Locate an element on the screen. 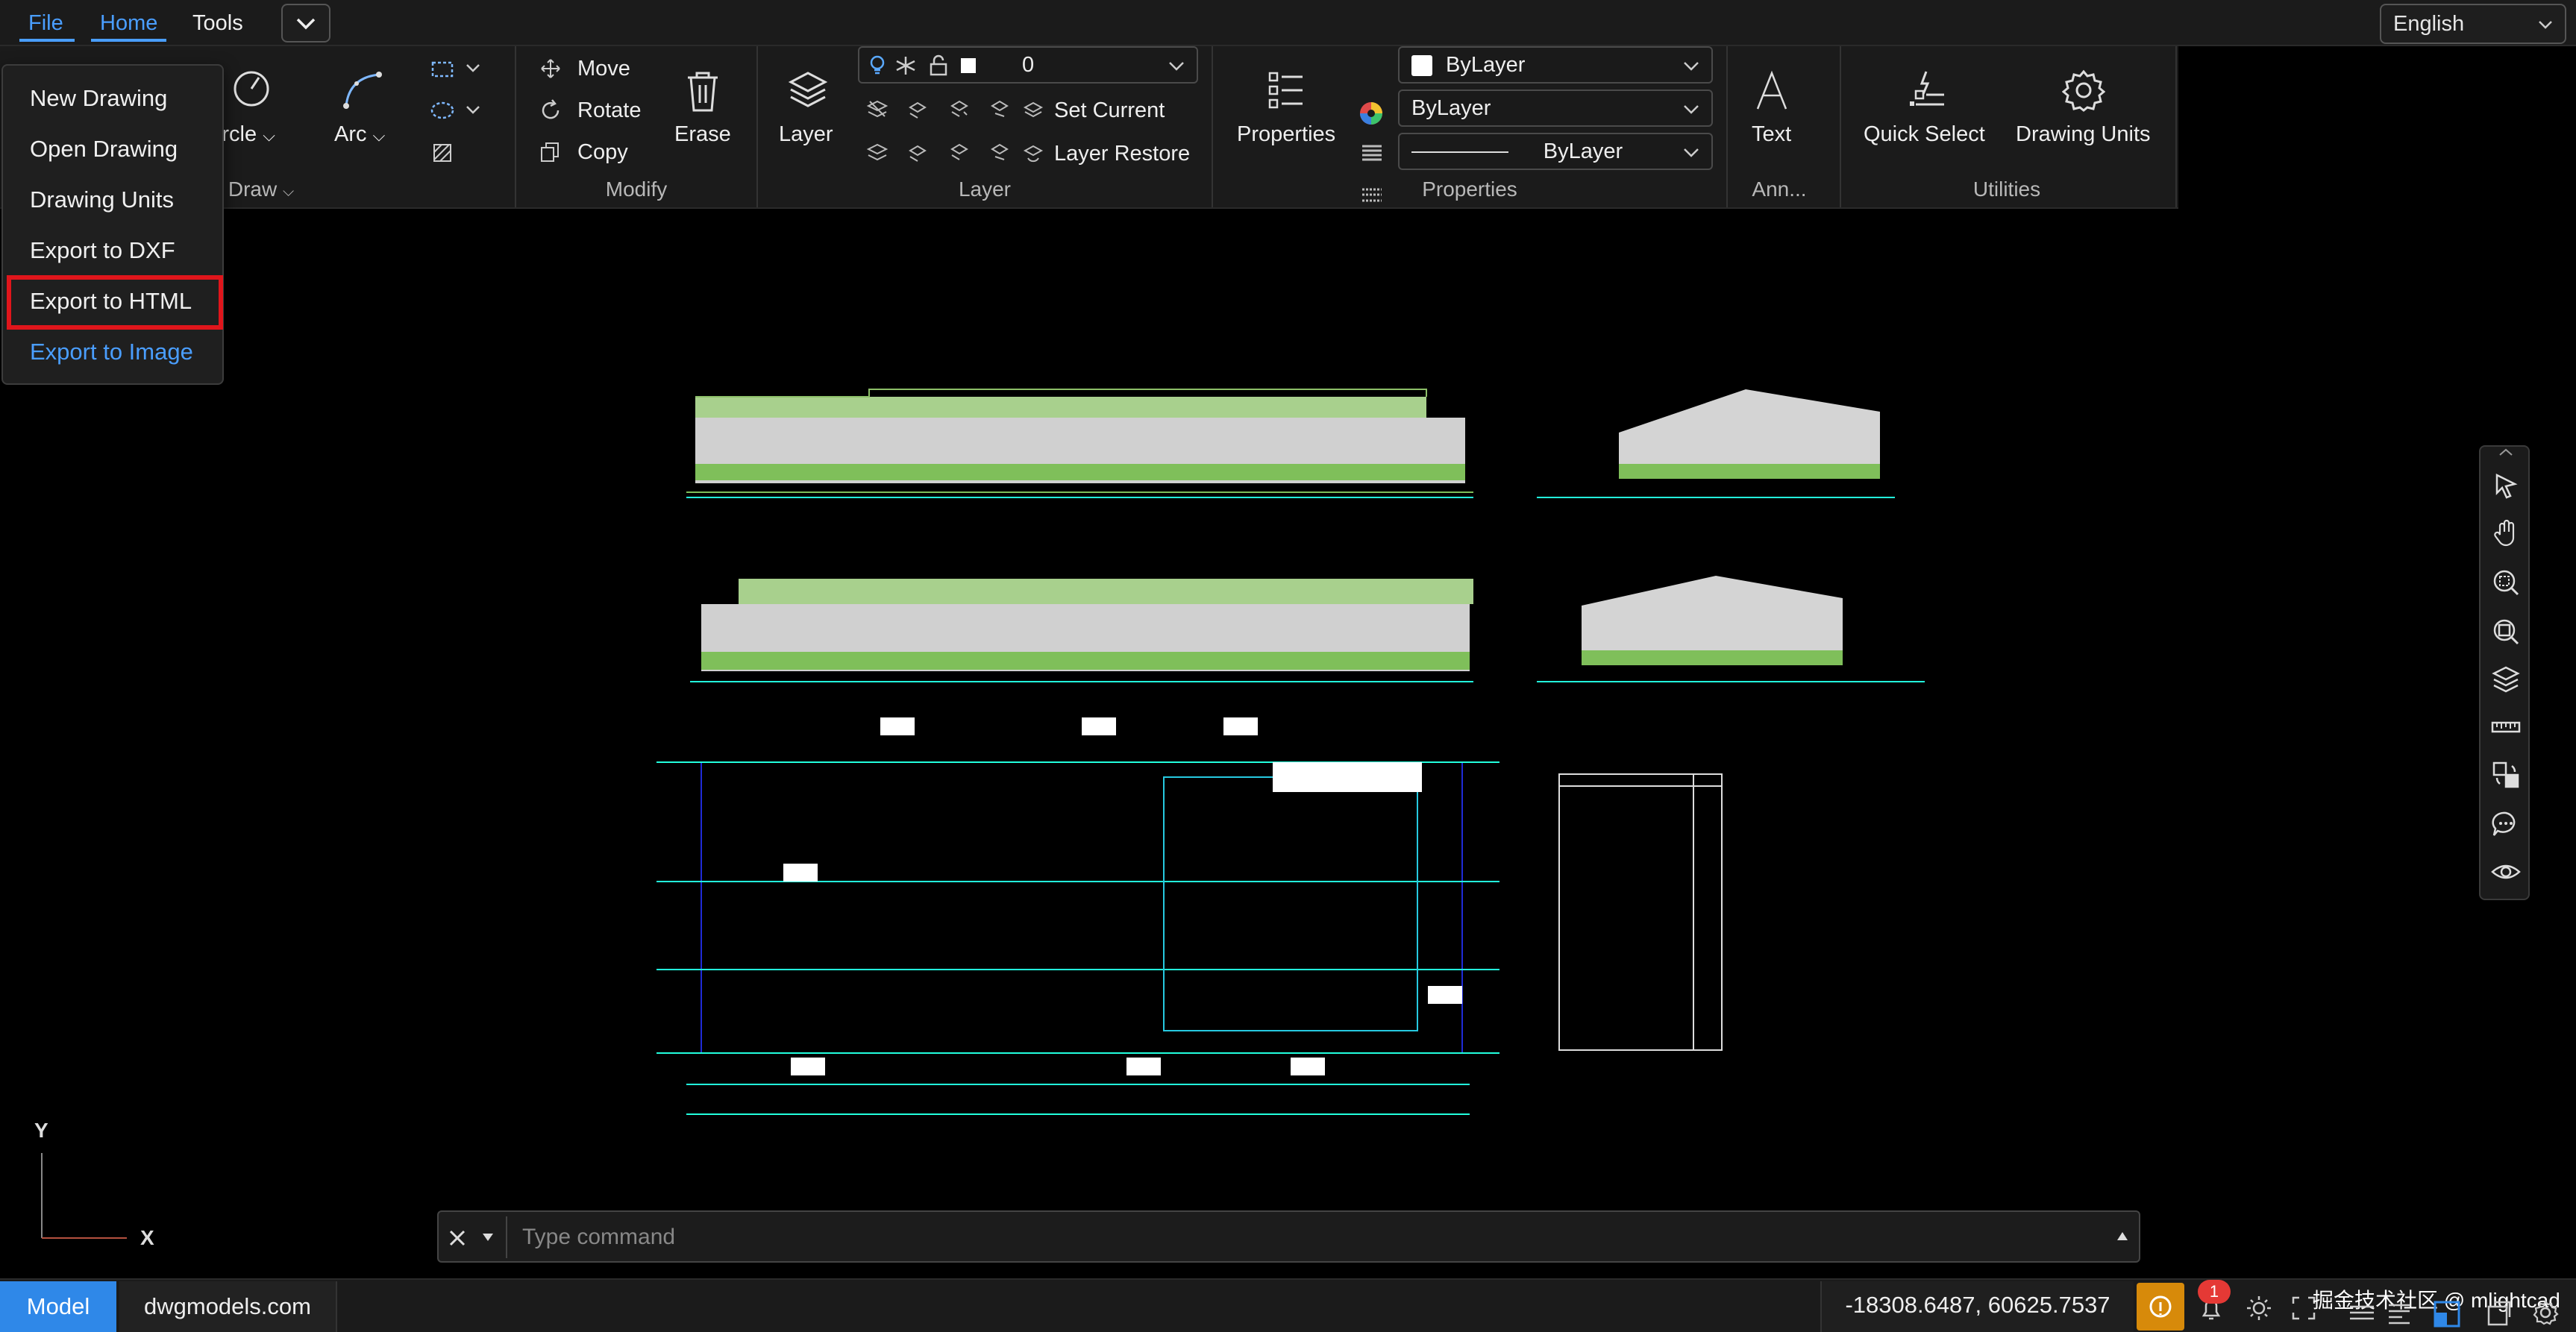  menu-tab-tools: Tools is located at coordinates (218, 23).